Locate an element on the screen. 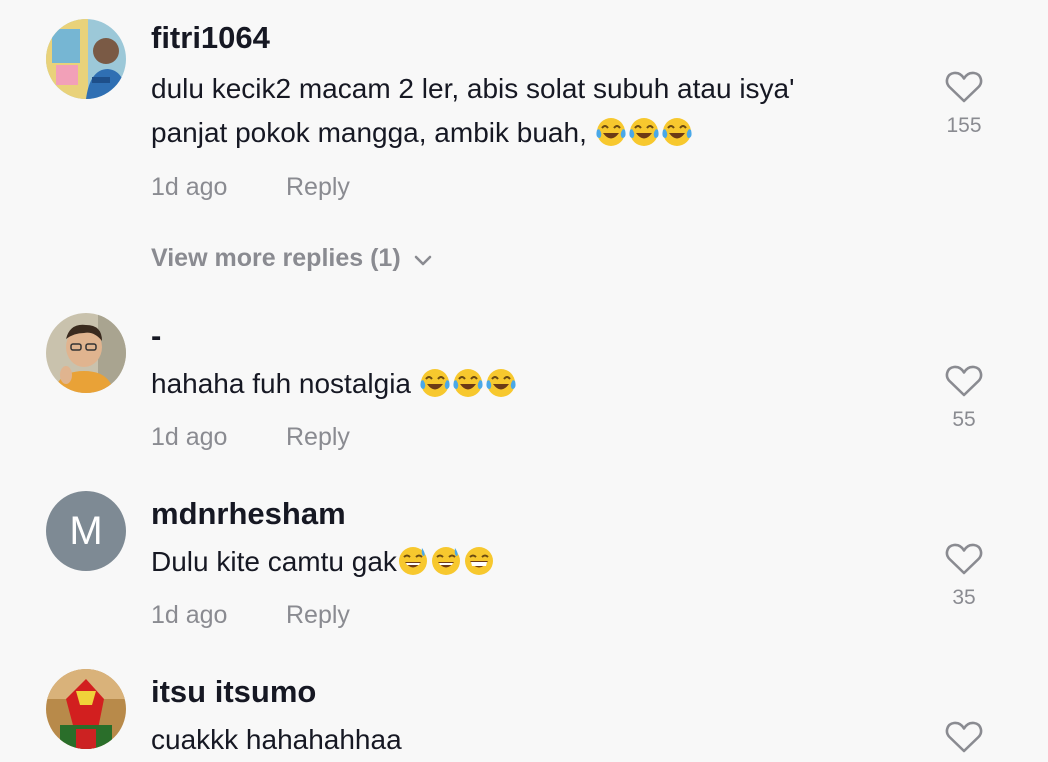 The height and width of the screenshot is (762, 1048). like-button: 55 is located at coordinates (964, 398).